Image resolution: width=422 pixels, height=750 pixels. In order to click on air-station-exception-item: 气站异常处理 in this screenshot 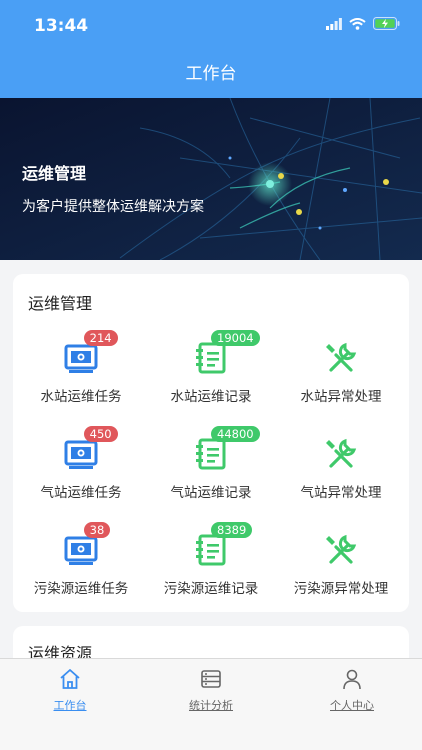, I will do `click(341, 479)`.